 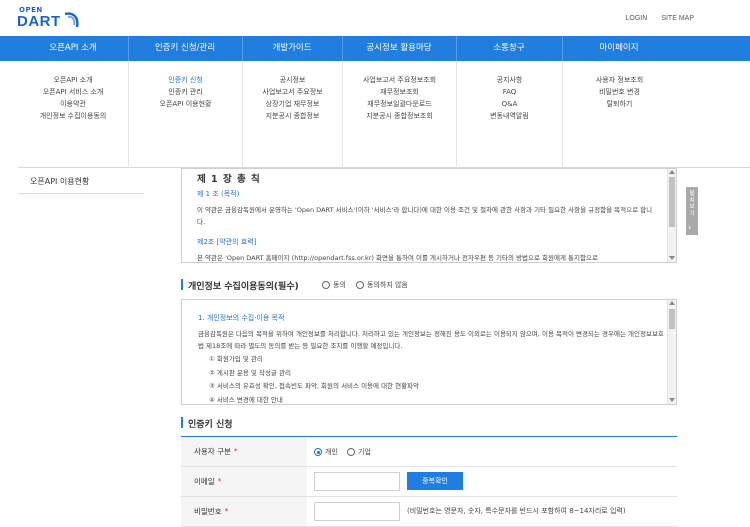 I want to click on menu-col-mypage: 사용자 정보조회 비밀번호 변경 탈퇴하기, so click(x=619, y=114).